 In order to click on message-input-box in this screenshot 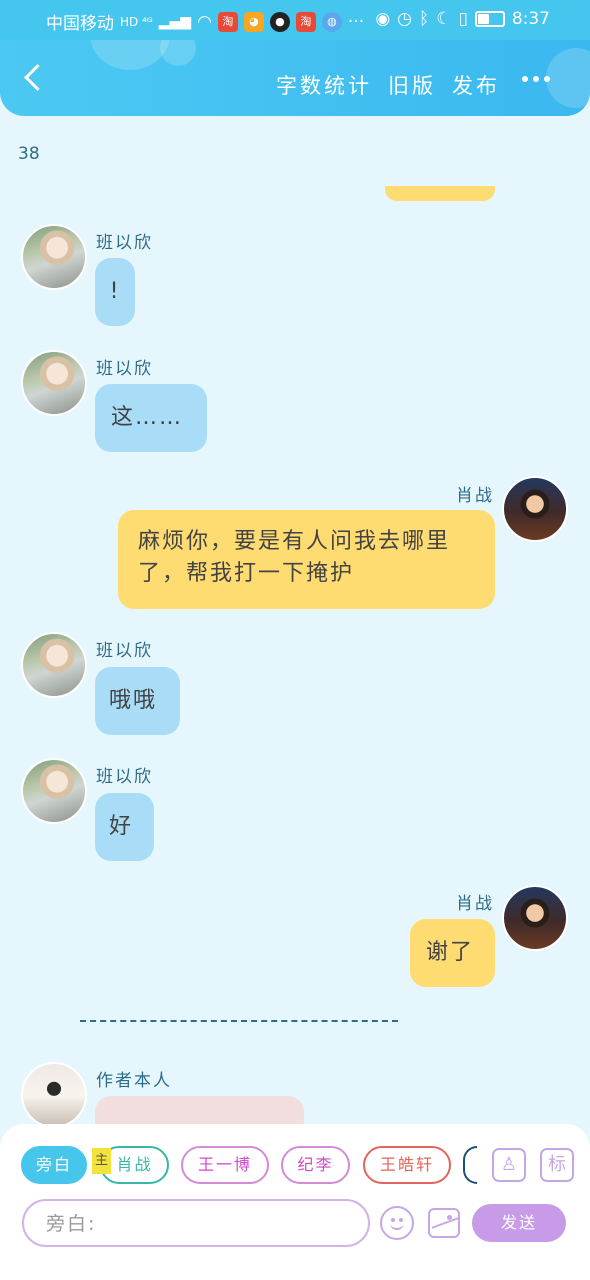, I will do `click(196, 1223)`.